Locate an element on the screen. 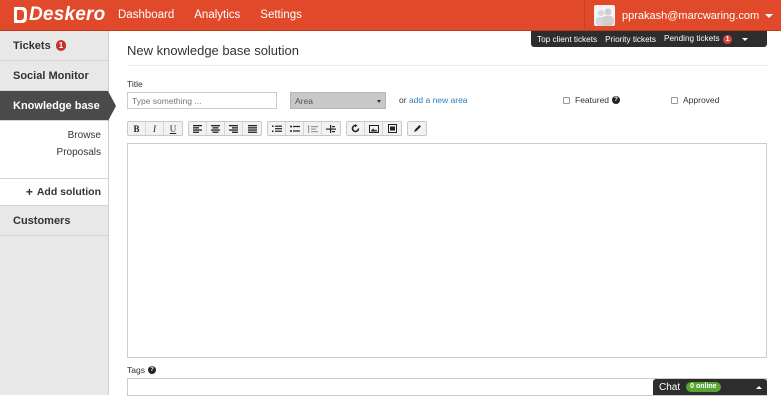 The width and height of the screenshot is (781, 396). video-icon is located at coordinates (392, 128).